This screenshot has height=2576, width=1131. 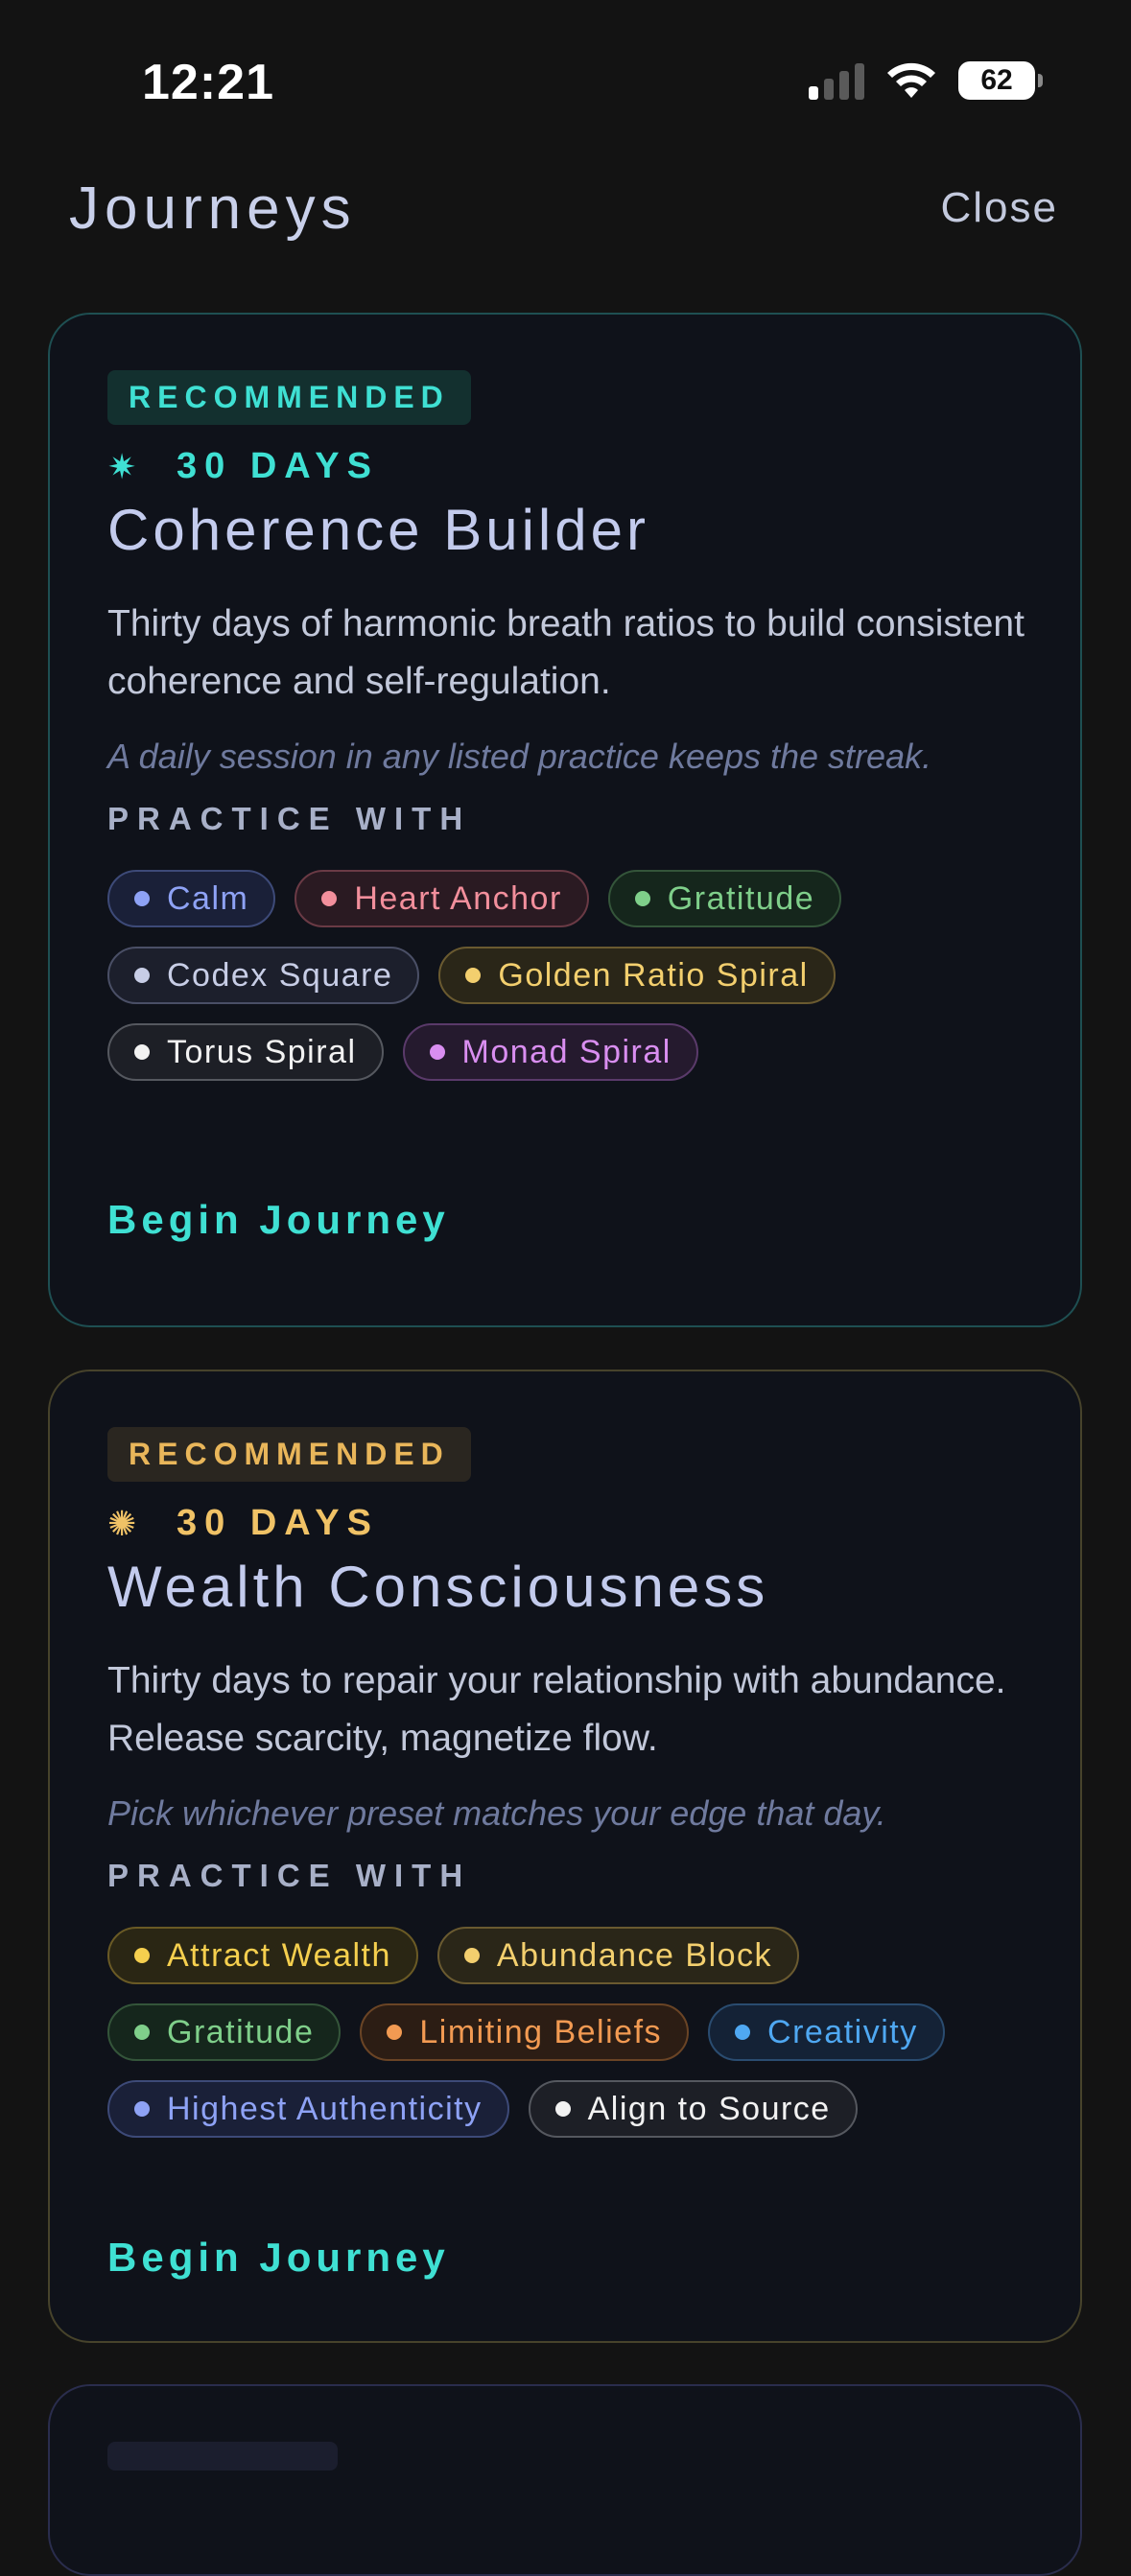 I want to click on close-button: Close, so click(x=1000, y=208).